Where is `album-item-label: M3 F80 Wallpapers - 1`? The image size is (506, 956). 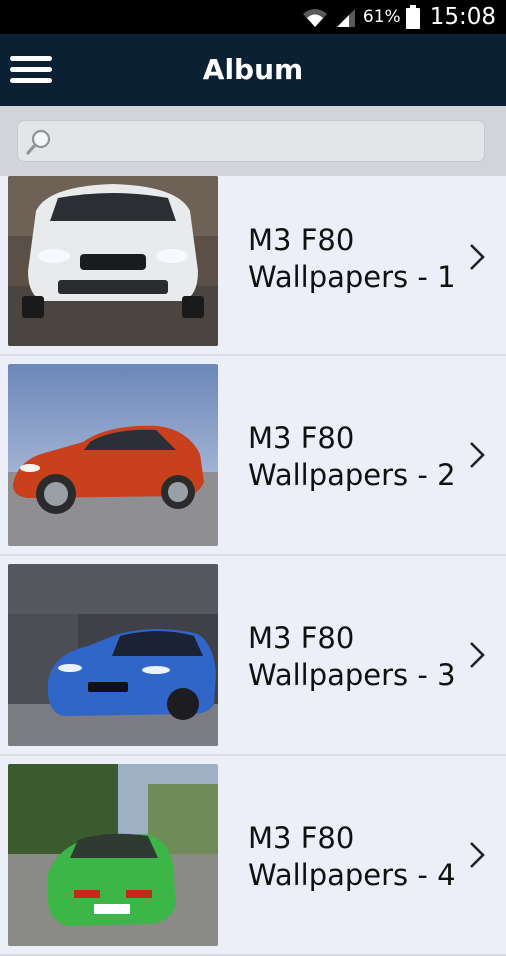
album-item-label: M3 F80 Wallpapers - 1 is located at coordinates (352, 258).